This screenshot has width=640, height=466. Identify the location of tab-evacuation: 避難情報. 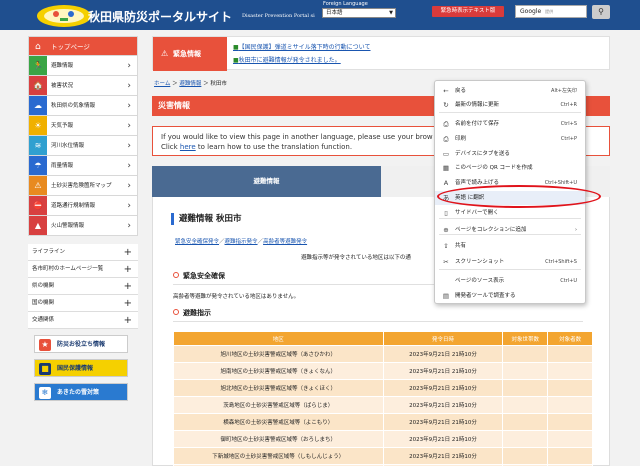
(266, 181).